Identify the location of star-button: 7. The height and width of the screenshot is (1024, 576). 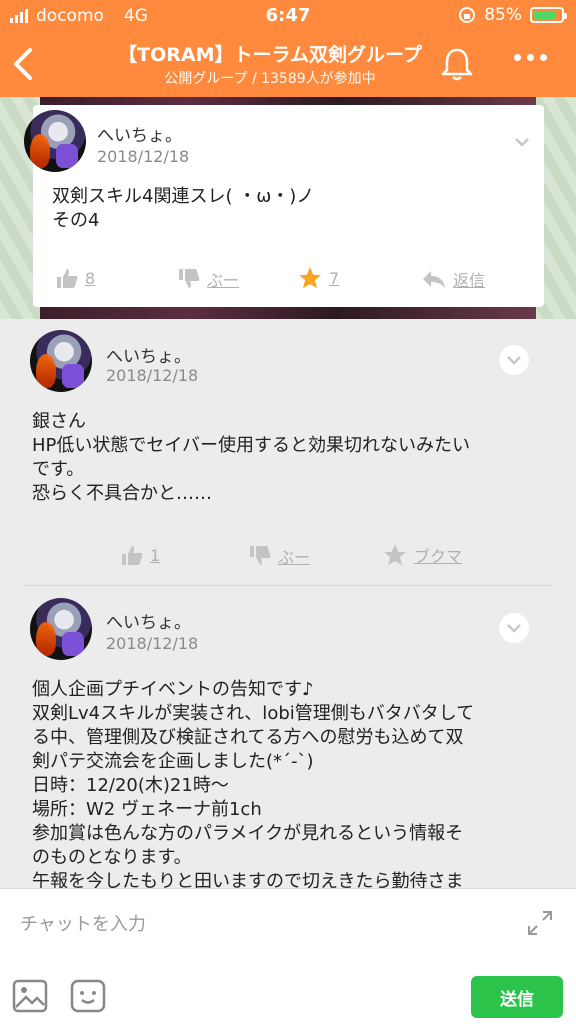
(318, 278).